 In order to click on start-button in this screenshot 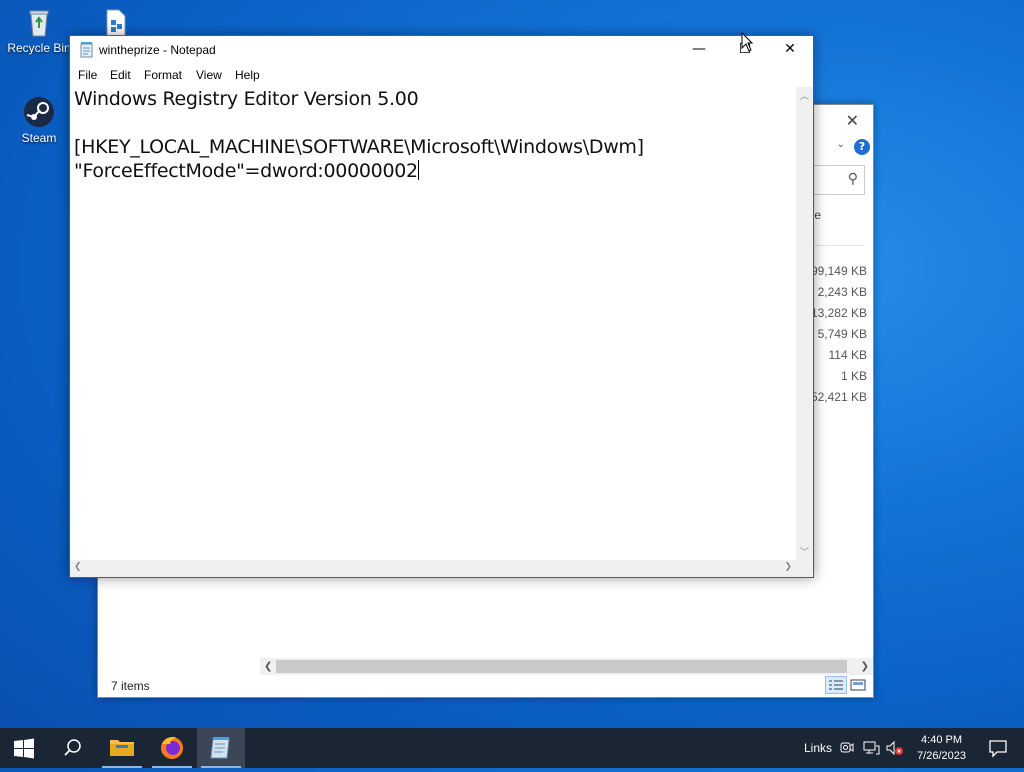, I will do `click(24, 748)`.